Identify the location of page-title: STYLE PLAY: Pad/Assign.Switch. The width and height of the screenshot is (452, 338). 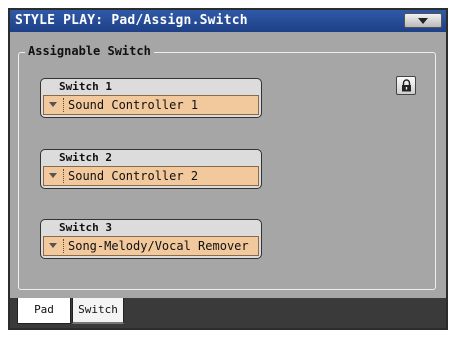
(131, 20).